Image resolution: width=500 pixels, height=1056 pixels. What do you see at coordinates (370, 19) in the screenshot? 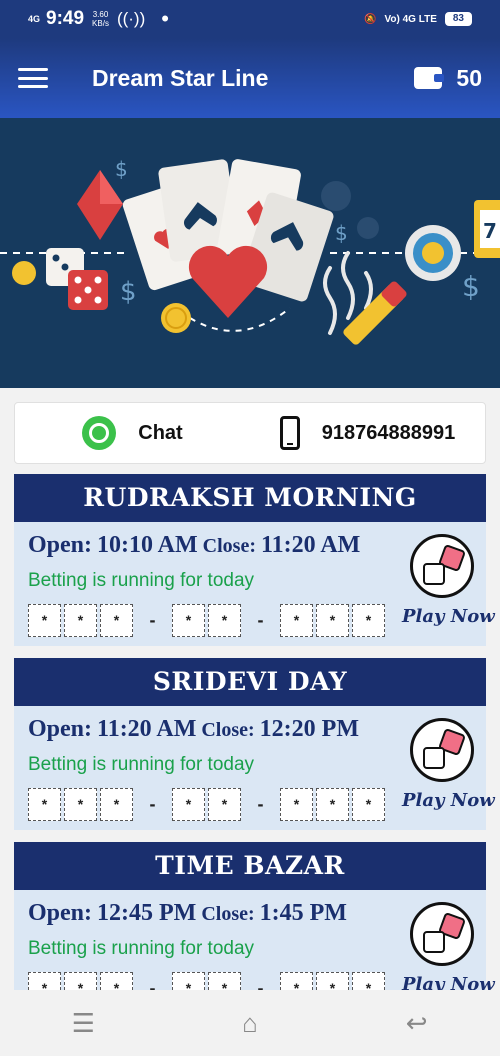
I see `mute-icon: 🔕` at bounding box center [370, 19].